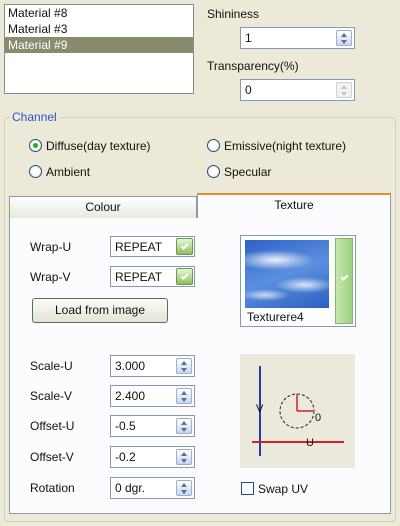  Describe the element at coordinates (51, 247) in the screenshot. I see `wrap-u-label: Wrap-U` at that location.